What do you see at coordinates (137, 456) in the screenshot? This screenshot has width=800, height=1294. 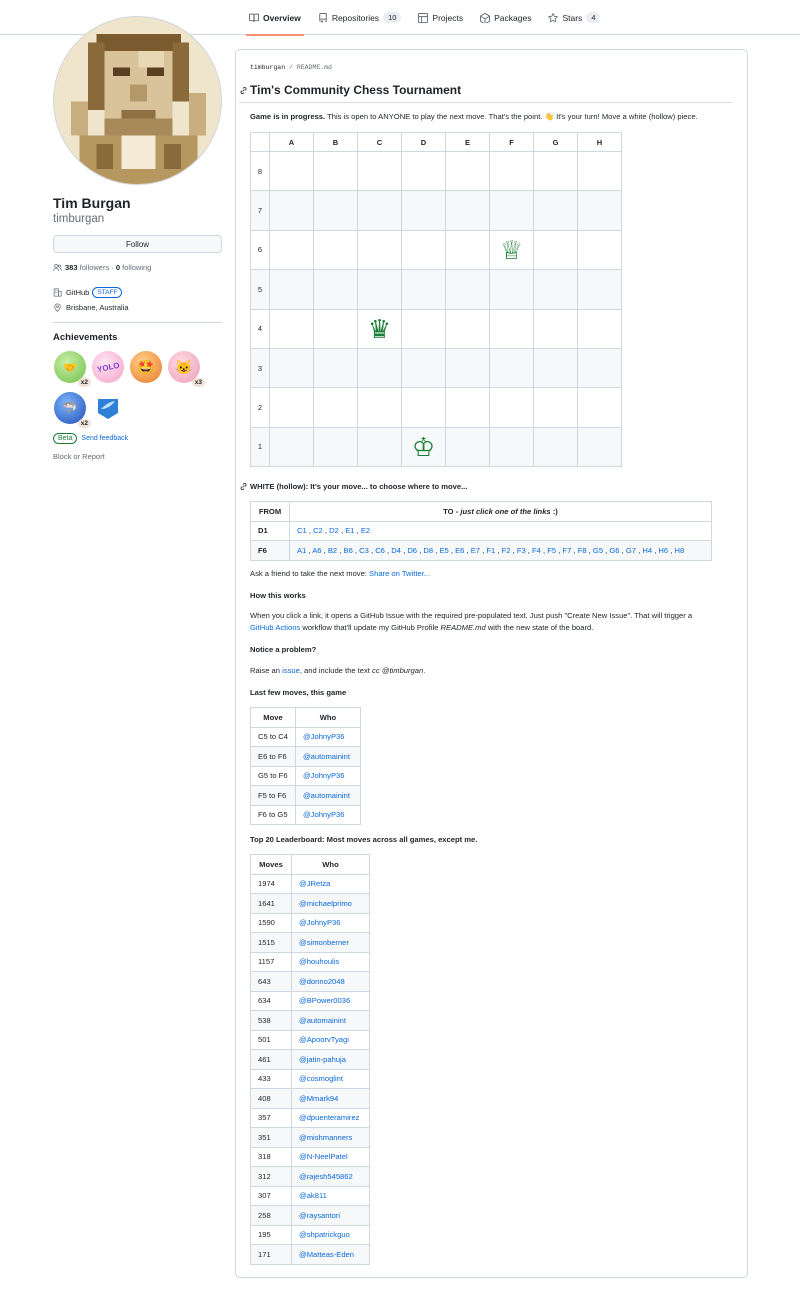 I see `block-or-report-link: Block or Report` at bounding box center [137, 456].